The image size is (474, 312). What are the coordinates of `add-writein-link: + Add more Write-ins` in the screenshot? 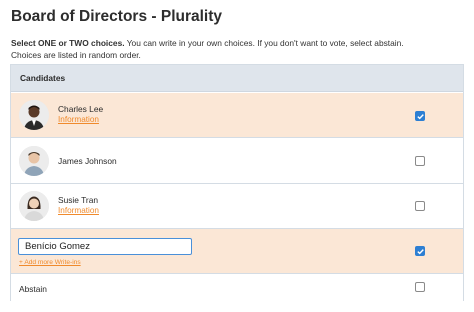 It's located at (50, 262).